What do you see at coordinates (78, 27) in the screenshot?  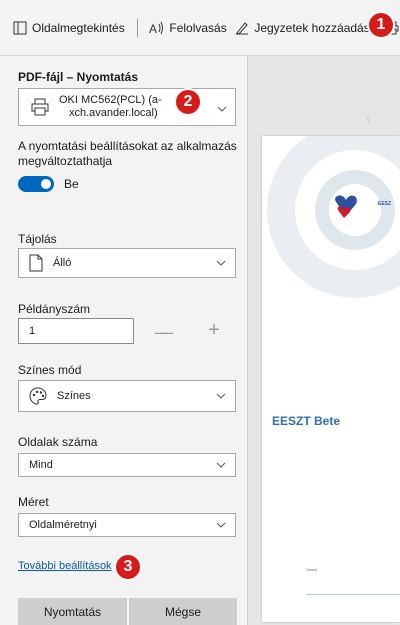 I see `page-view-label: Oldalmegtekintés` at bounding box center [78, 27].